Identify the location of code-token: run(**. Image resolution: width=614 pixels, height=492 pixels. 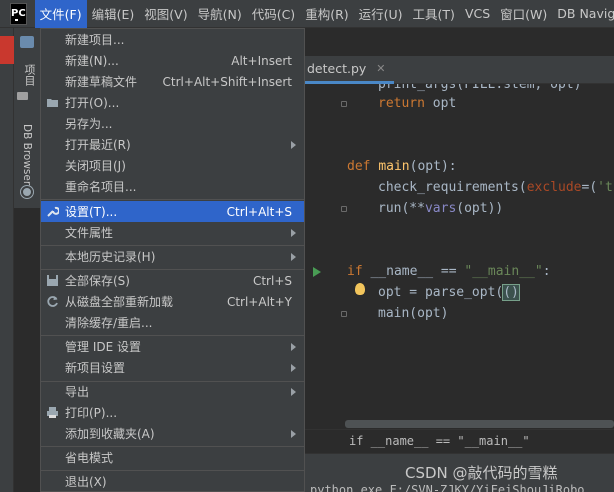
(401, 208).